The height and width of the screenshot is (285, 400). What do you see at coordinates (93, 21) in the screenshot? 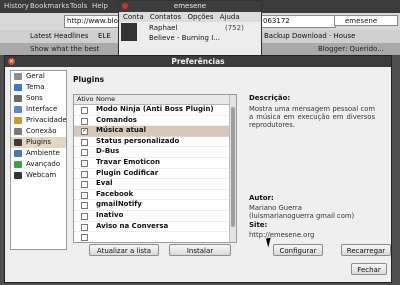
I see `address-bar: http://www.blogg` at bounding box center [93, 21].